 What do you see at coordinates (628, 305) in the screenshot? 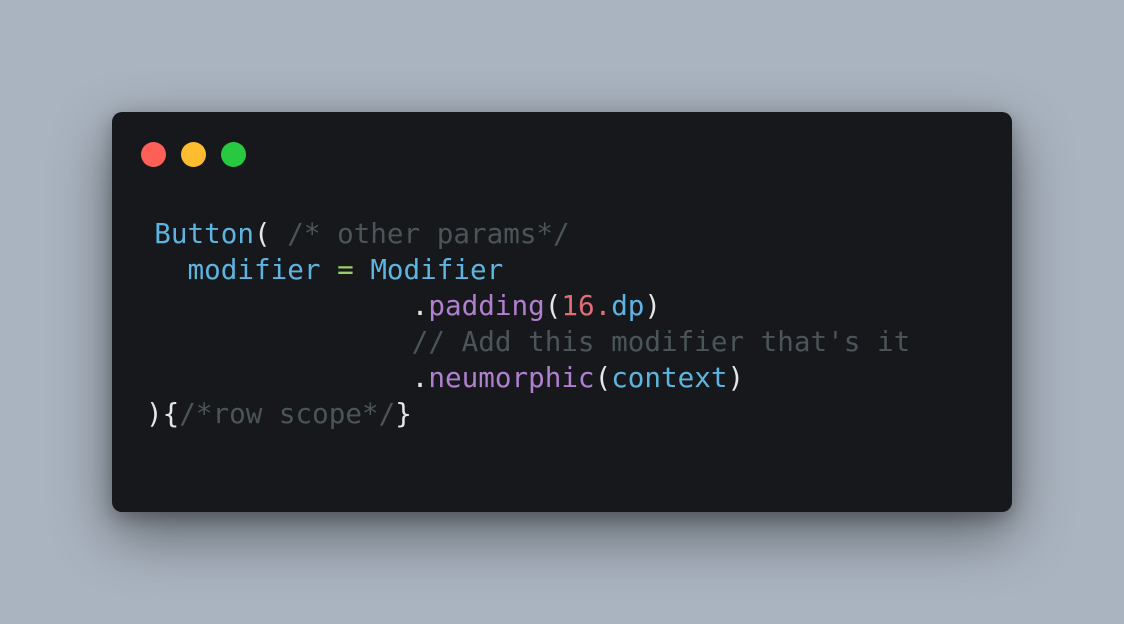
I see `dp-unit-token: dp` at bounding box center [628, 305].